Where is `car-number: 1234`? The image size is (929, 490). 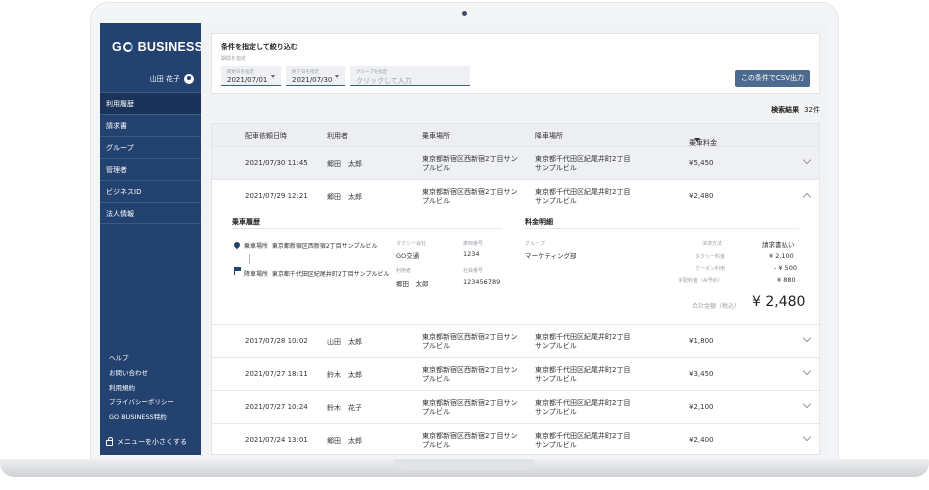
car-number: 1234 is located at coordinates (471, 254).